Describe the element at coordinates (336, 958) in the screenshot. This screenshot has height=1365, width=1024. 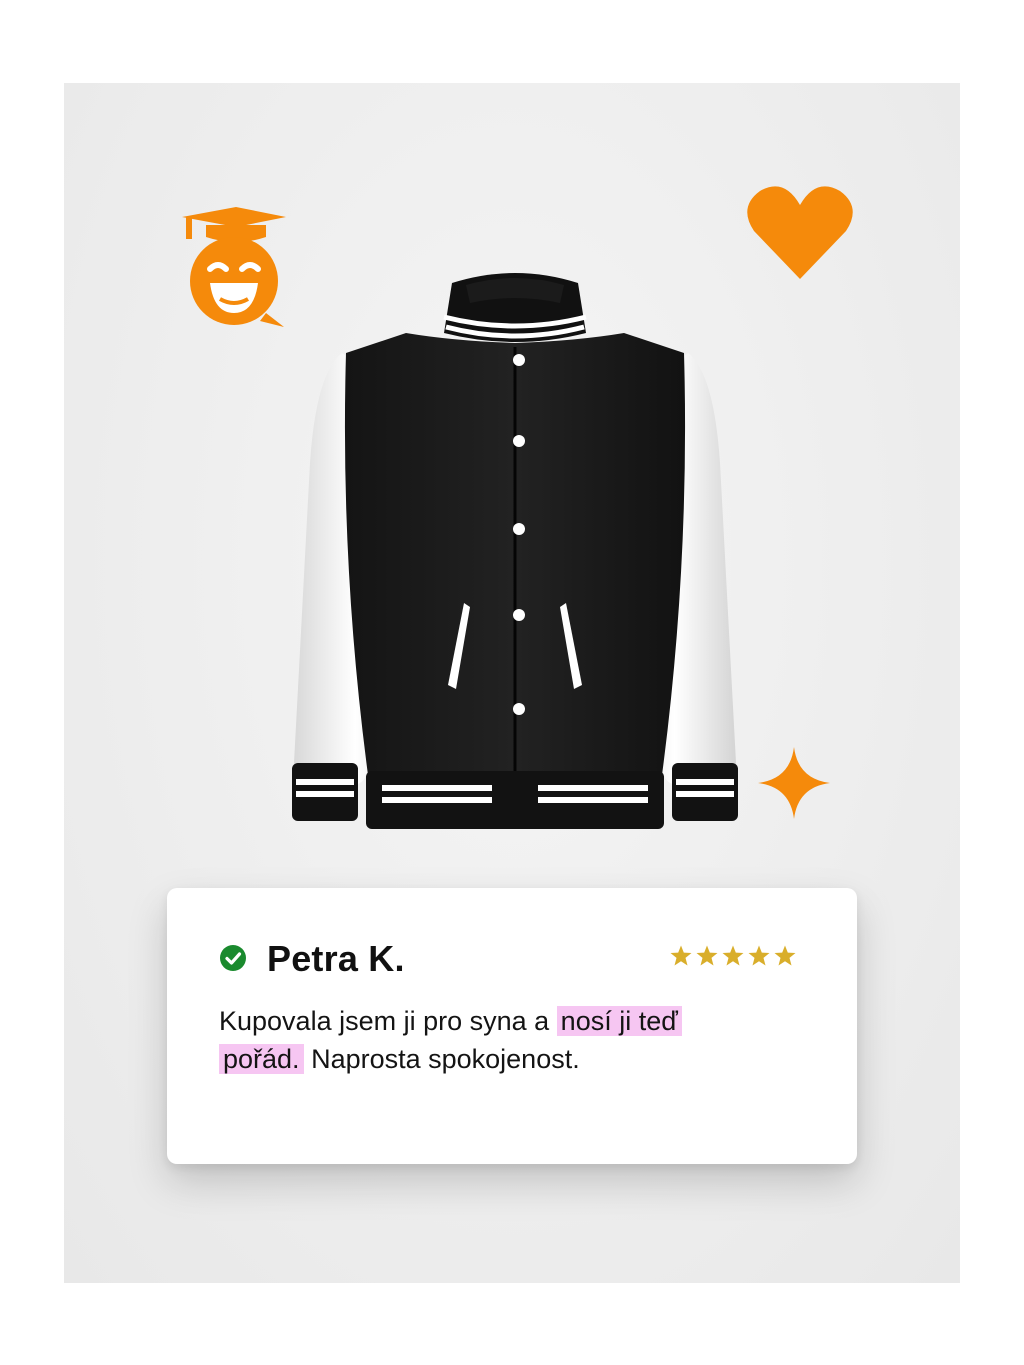
I see `reviewer-name: Petra K.` at that location.